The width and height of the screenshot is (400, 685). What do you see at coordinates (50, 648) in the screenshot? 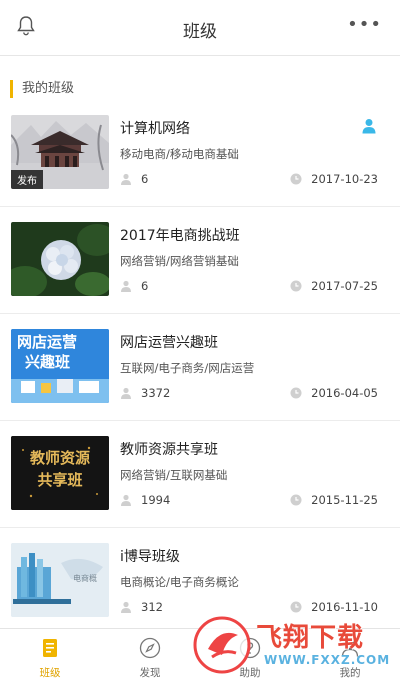
I see `class-book-icon` at bounding box center [50, 648].